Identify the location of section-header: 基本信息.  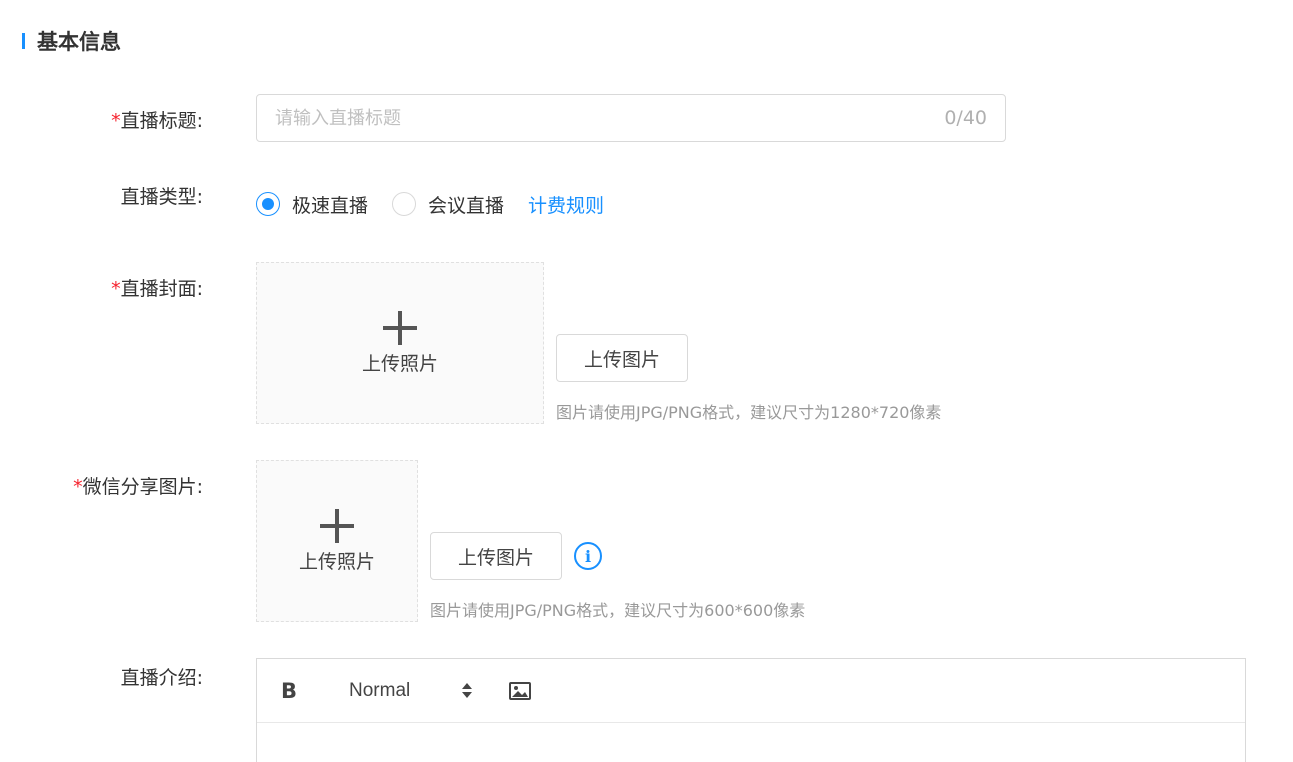
(71, 41).